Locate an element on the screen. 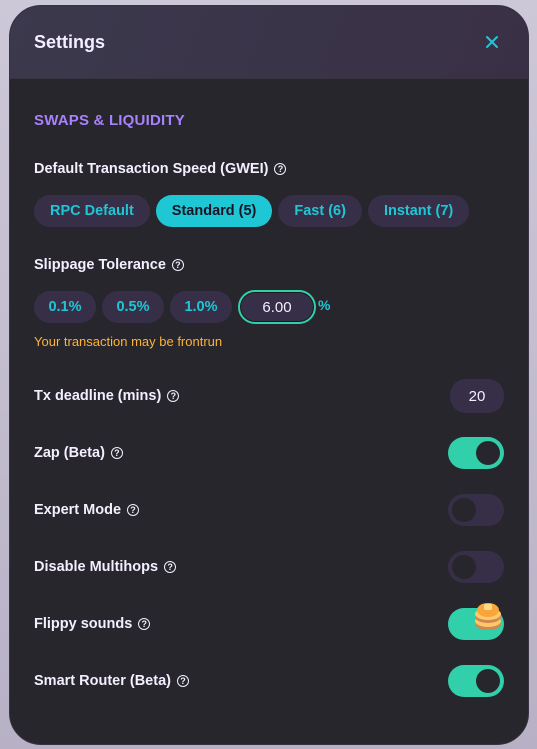 Image resolution: width=537 pixels, height=749 pixels. close-button is located at coordinates (492, 42).